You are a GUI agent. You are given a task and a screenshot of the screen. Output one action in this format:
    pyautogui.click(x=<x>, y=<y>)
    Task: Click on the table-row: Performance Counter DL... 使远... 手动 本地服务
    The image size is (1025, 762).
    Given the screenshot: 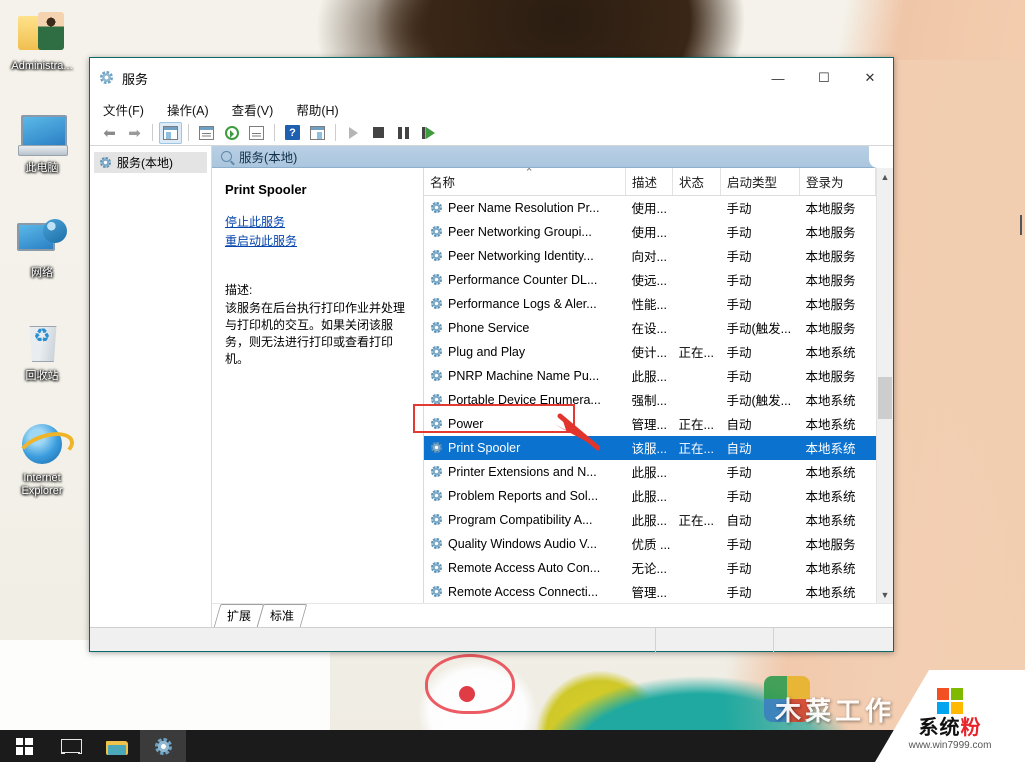 What is the action you would take?
    pyautogui.click(x=650, y=280)
    